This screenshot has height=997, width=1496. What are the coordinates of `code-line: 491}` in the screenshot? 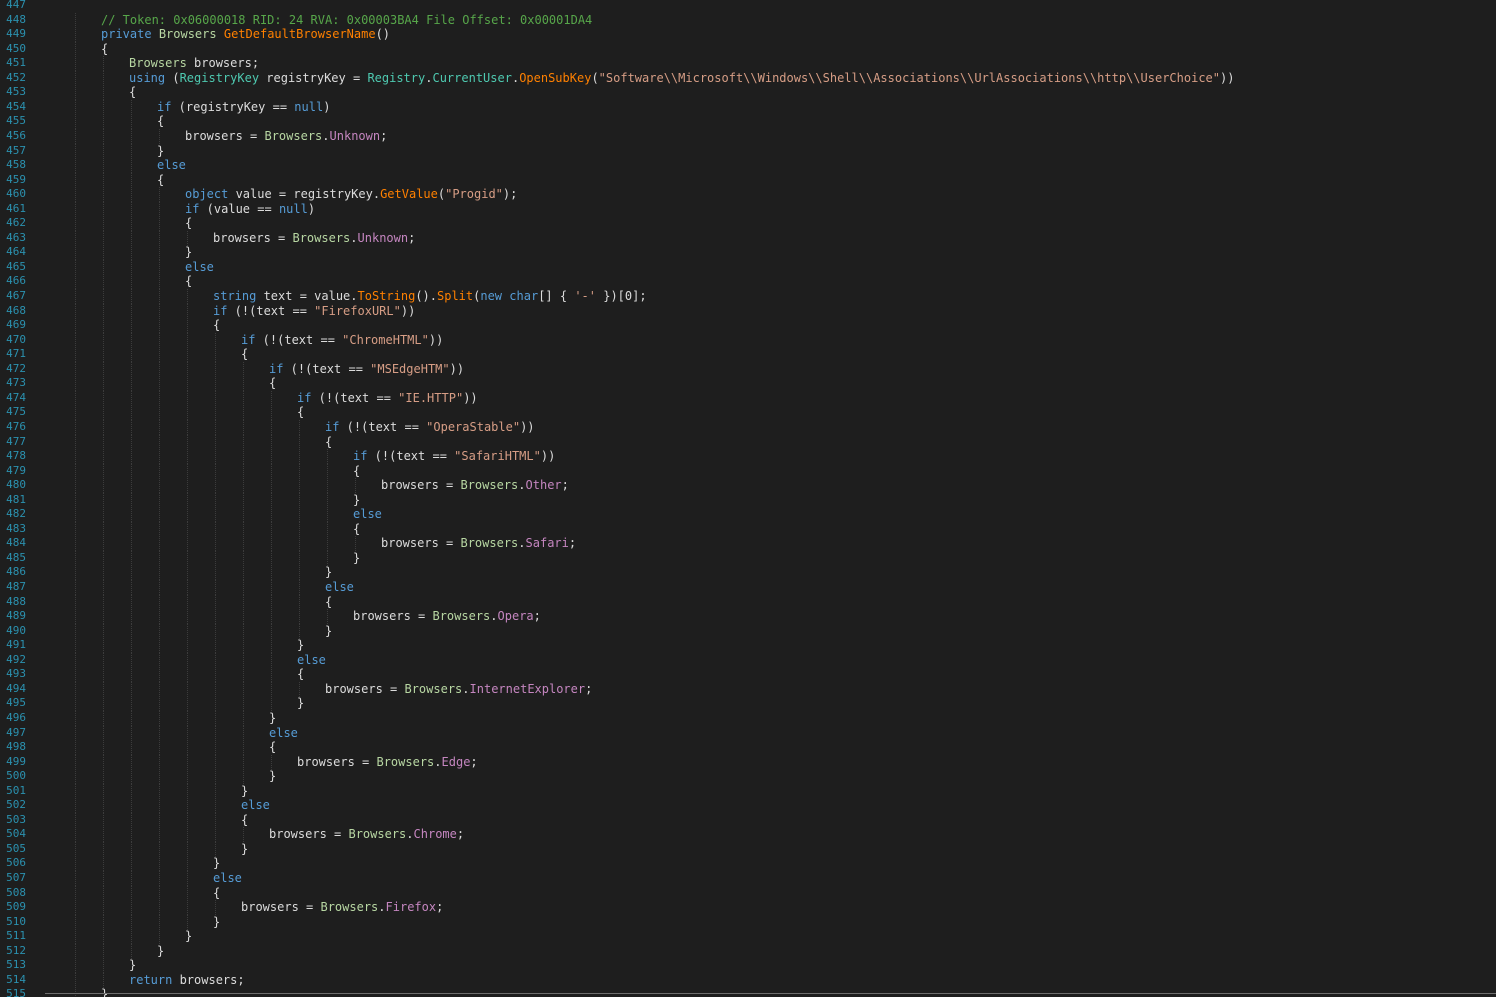 It's located at (748, 646).